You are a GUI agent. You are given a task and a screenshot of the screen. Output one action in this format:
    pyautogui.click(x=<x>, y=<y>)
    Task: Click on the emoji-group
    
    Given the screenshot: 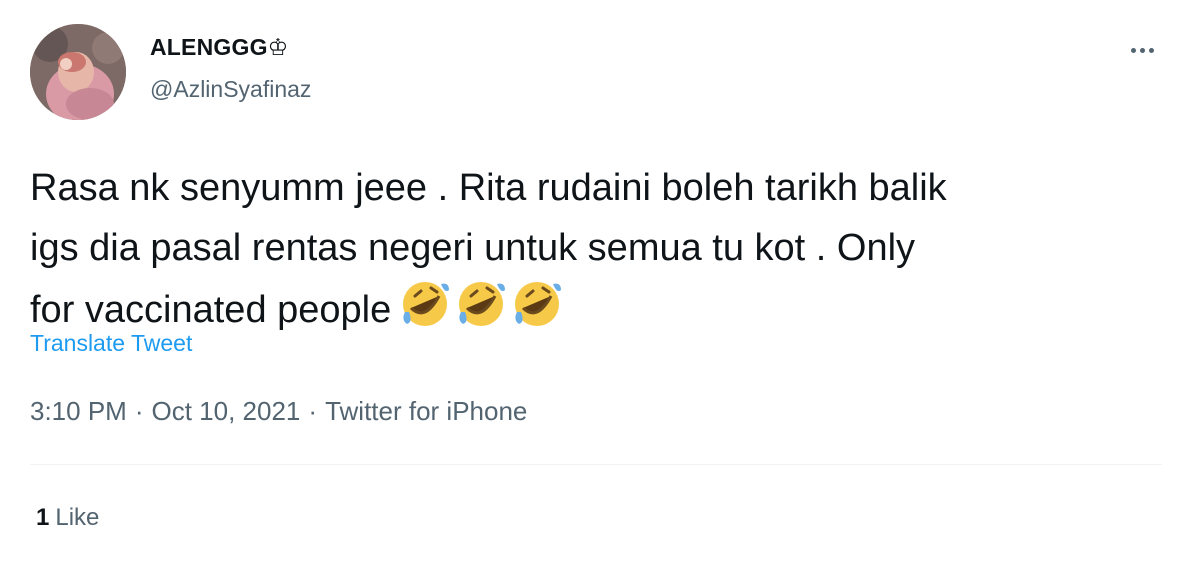 What is the action you would take?
    pyautogui.click(x=481, y=304)
    